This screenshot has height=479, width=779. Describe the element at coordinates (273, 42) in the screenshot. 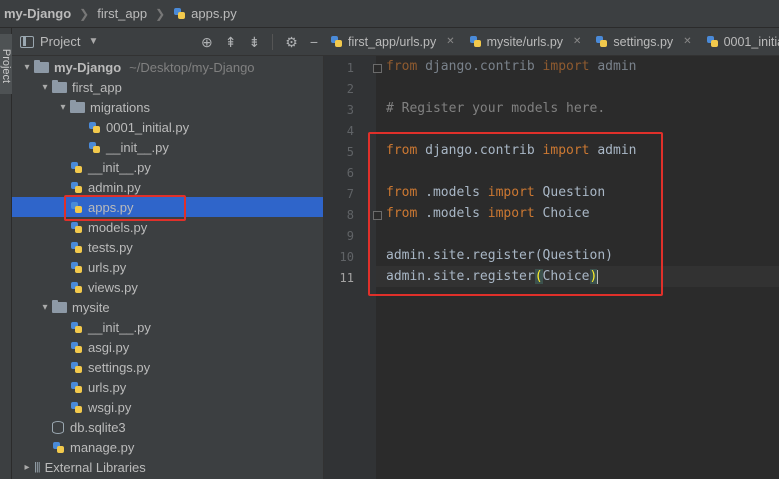

I see `toolbar-divider` at that location.